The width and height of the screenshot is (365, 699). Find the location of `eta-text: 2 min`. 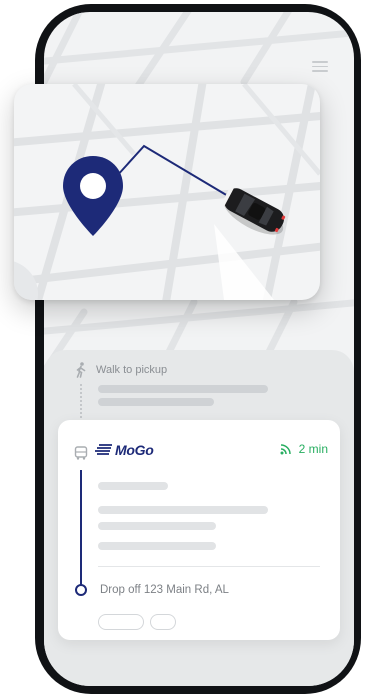

eta-text: 2 min is located at coordinates (313, 449).